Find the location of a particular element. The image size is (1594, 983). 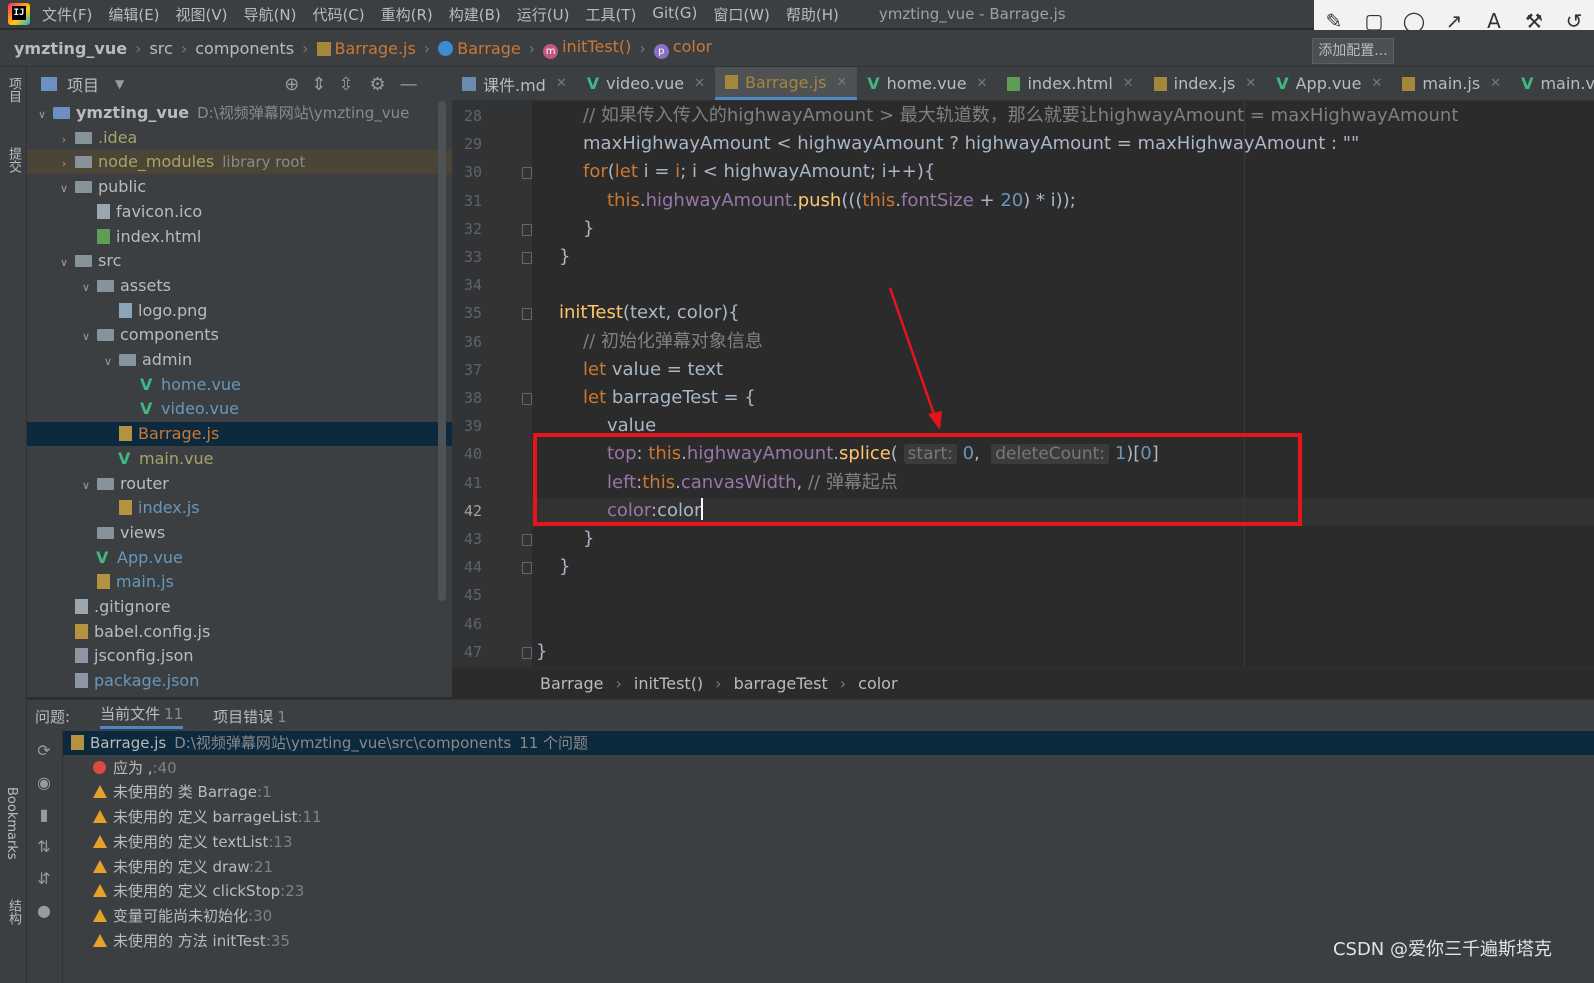

tree-item: index.js is located at coordinates (239, 508).